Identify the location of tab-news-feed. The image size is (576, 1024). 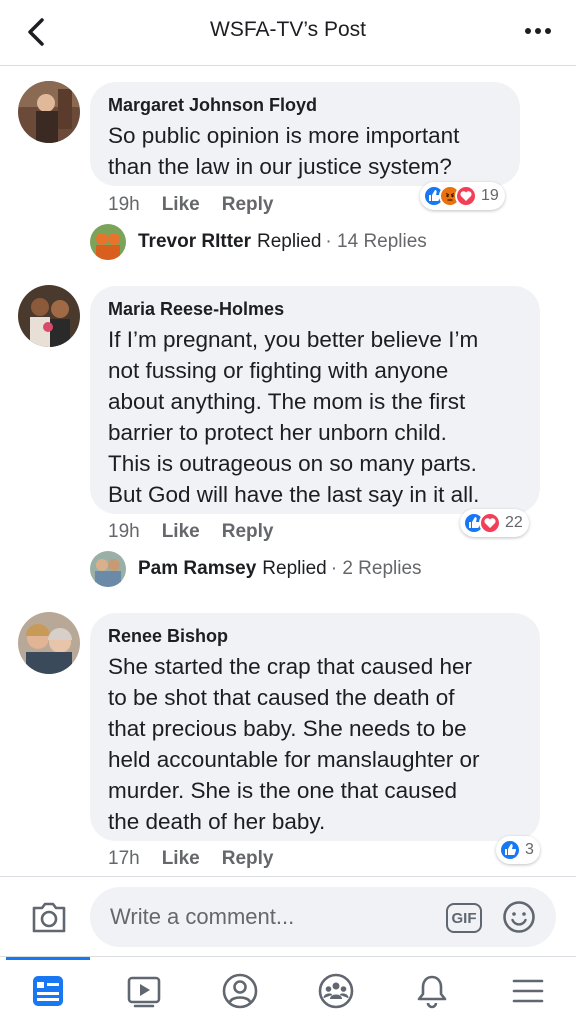
(48, 990).